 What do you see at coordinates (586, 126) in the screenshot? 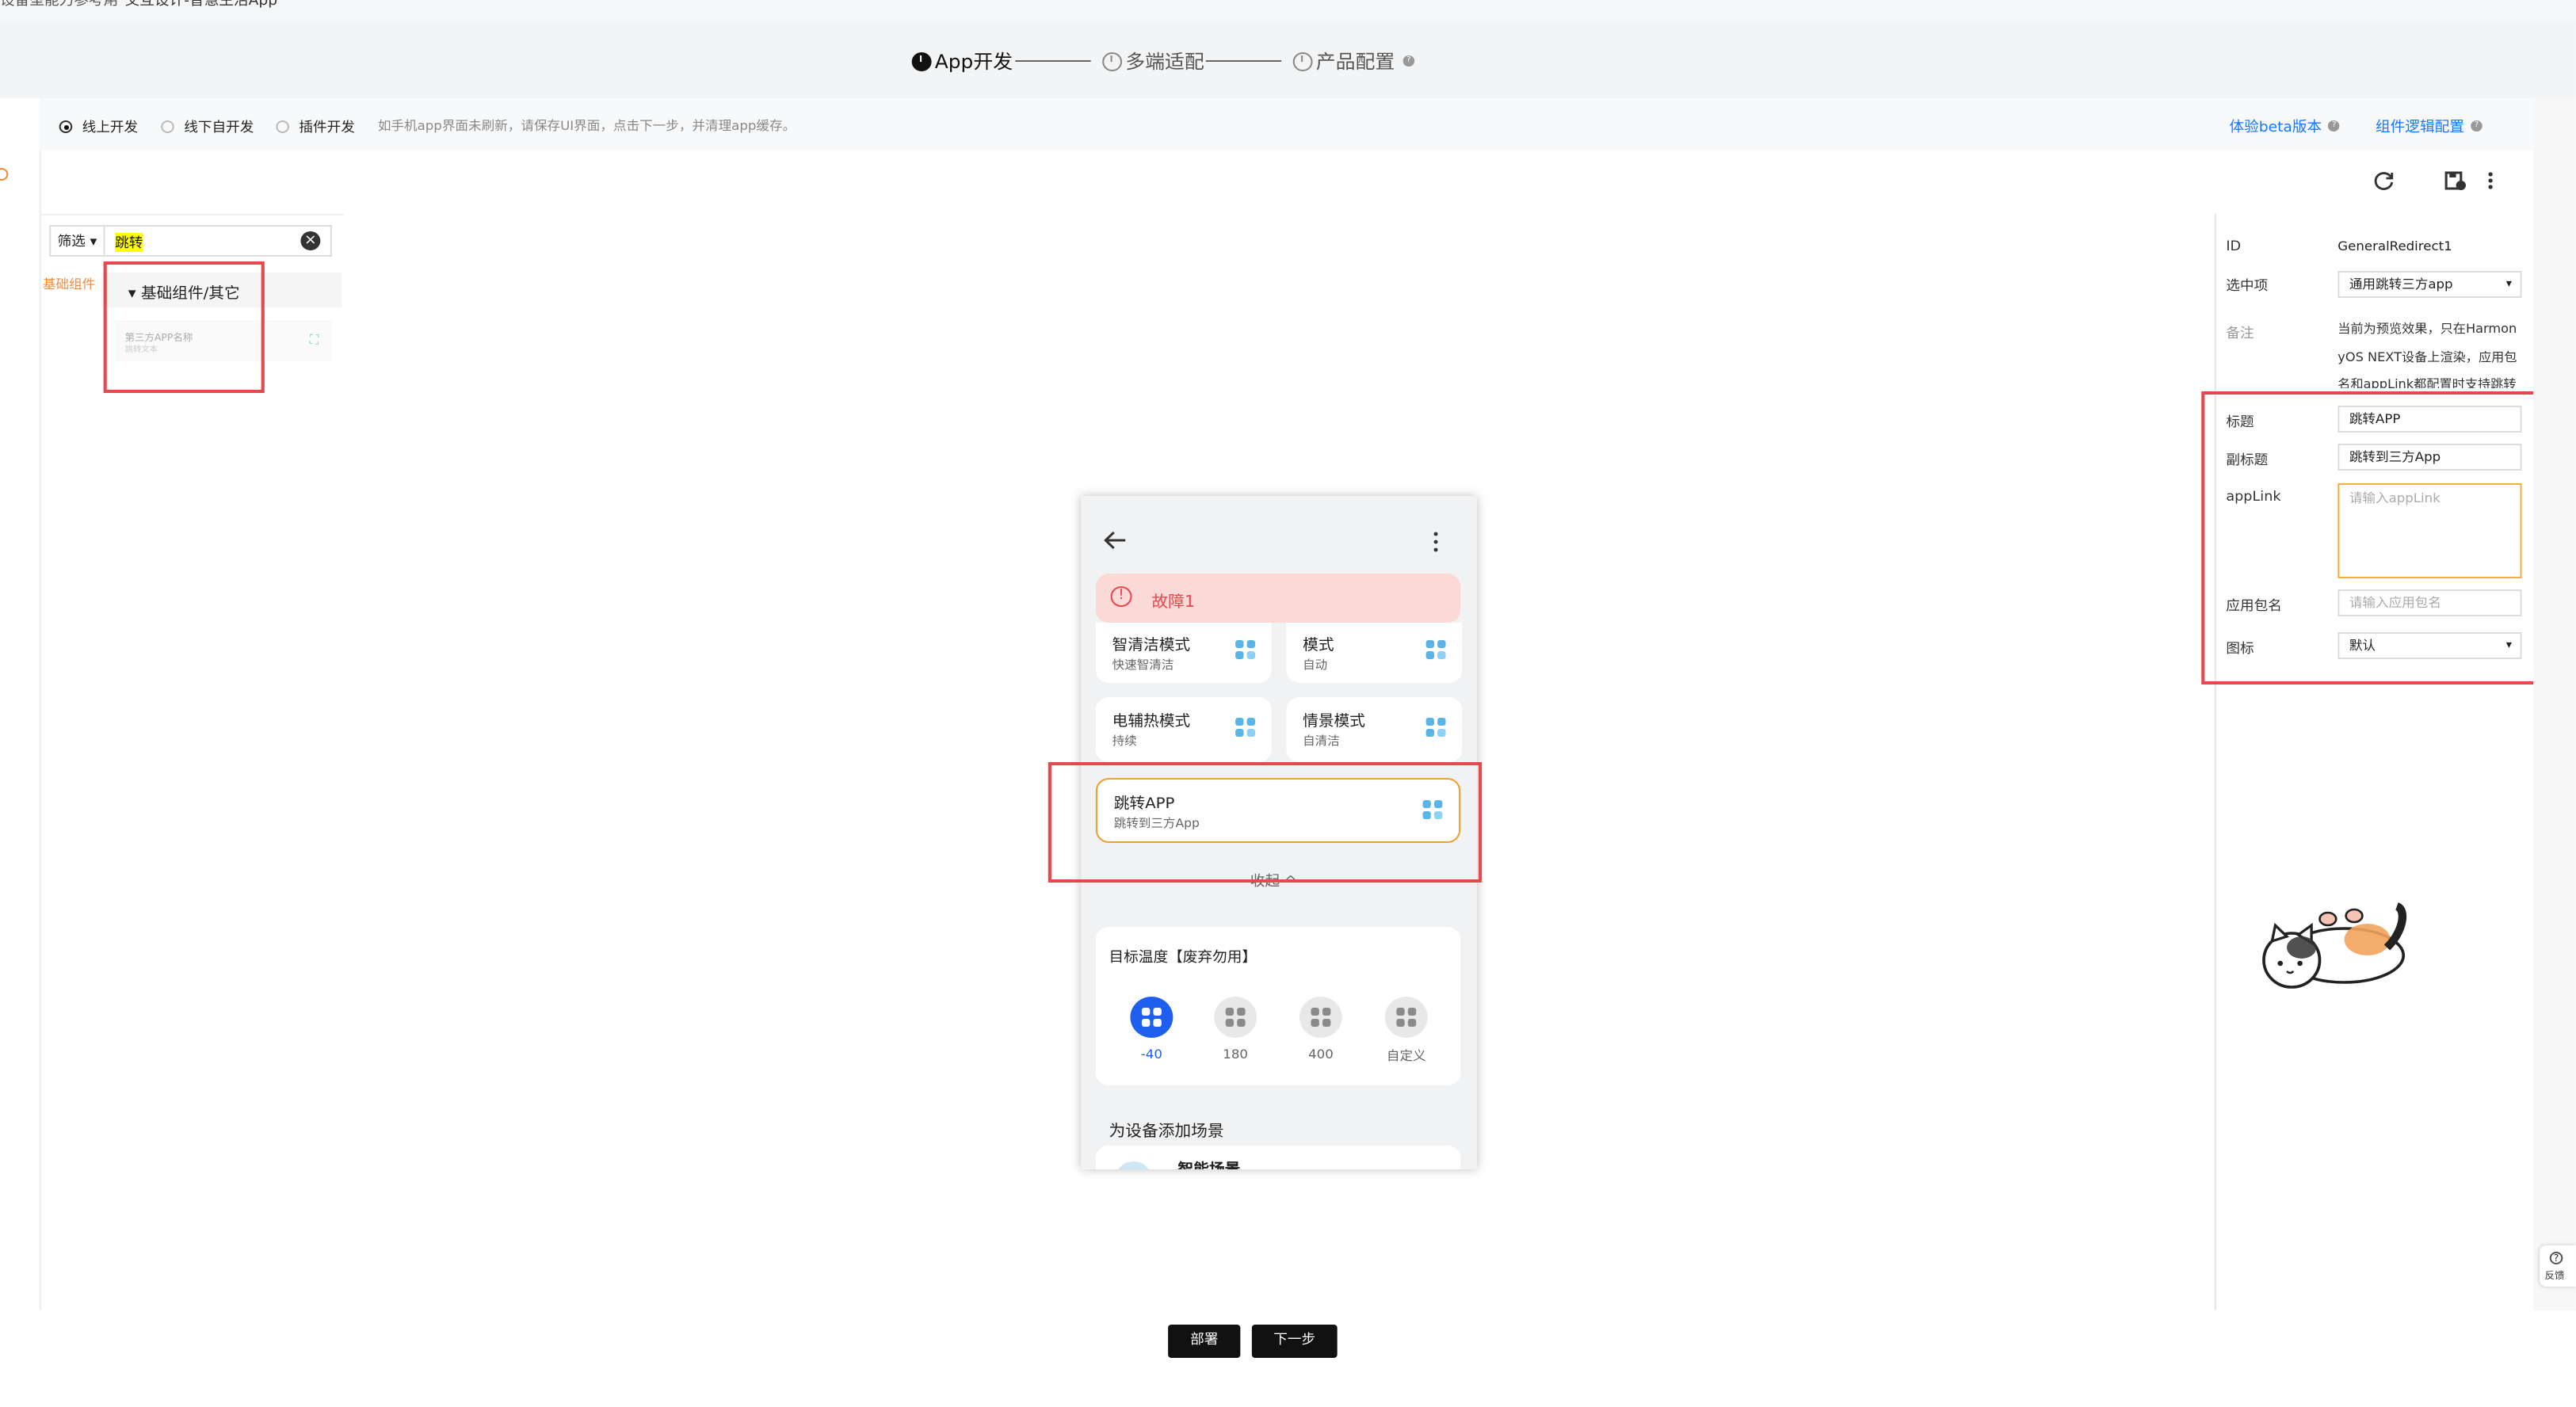
I see `refresh-hint: 如手机app界面未刷新，请保存UI界面，点击下一步，并清理app缓存。` at bounding box center [586, 126].